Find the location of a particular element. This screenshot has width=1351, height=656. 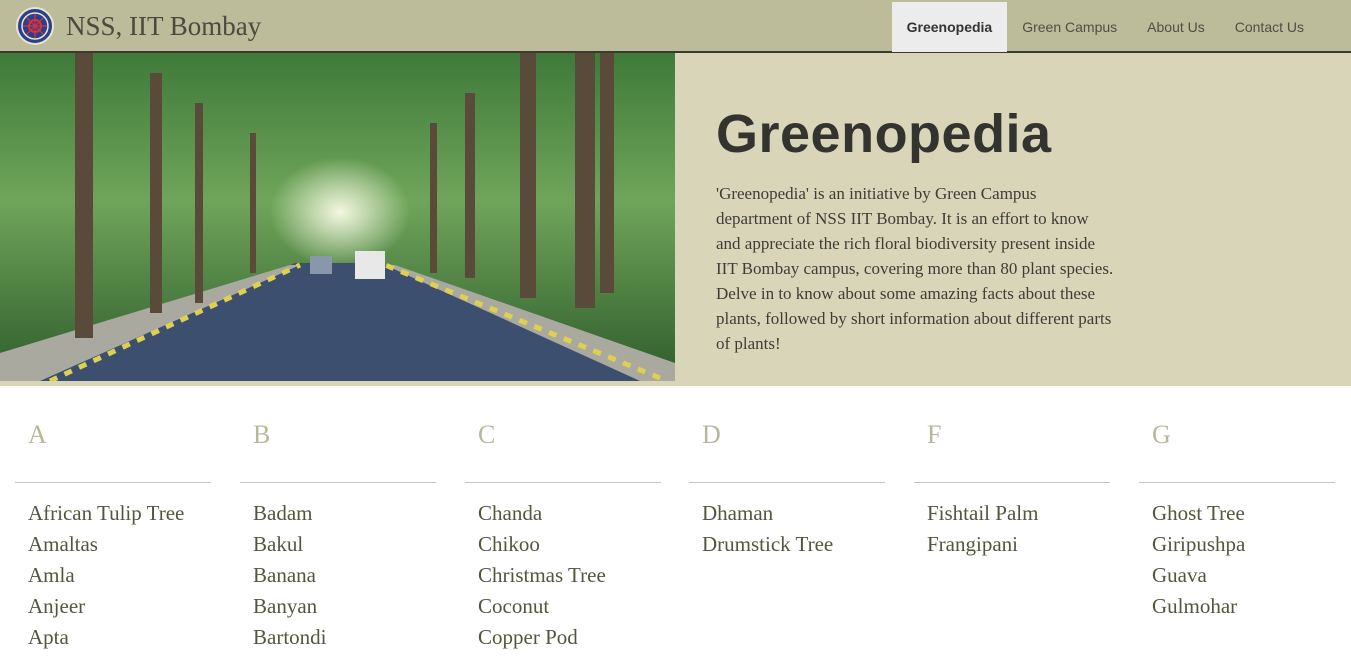

index-letter: G is located at coordinates (1161, 434).